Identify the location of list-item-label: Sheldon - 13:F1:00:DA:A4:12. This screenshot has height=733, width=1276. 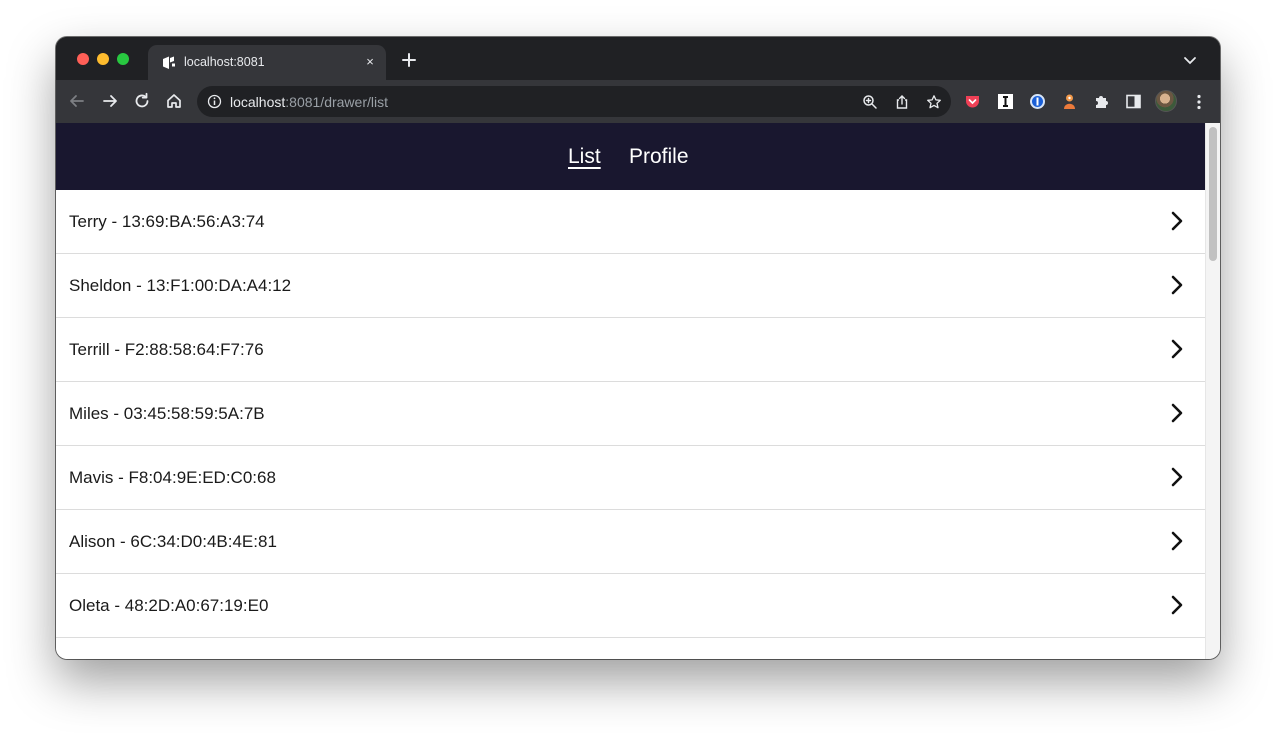
(180, 285).